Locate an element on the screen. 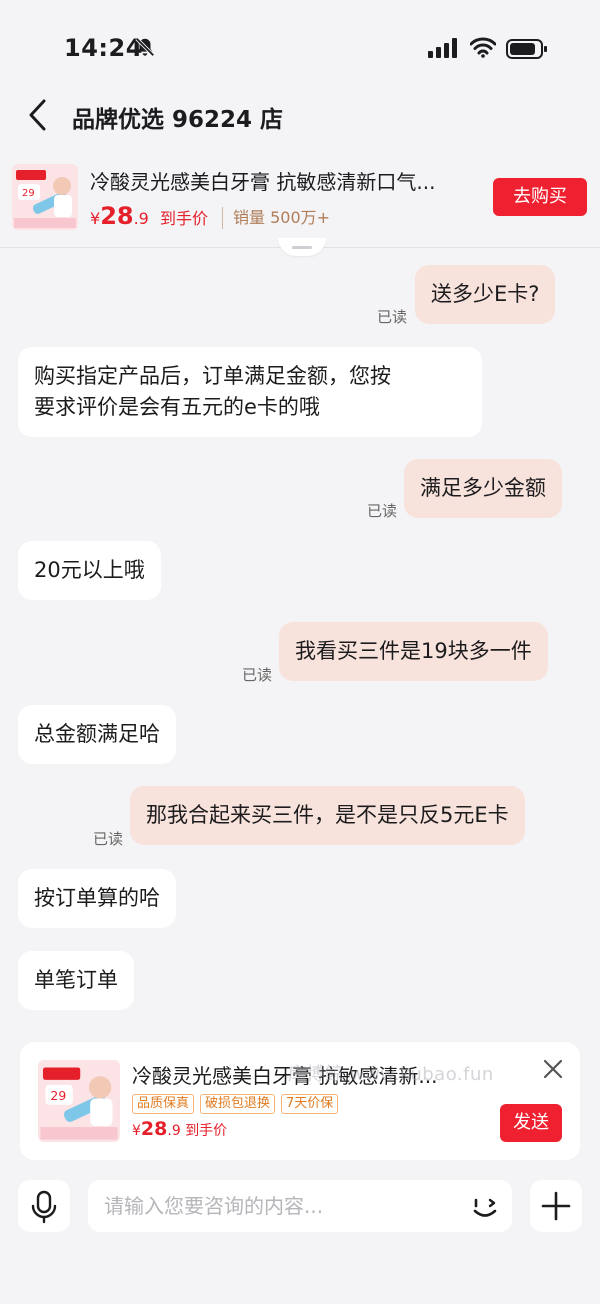  message-bubble-shop: 单笔订单 is located at coordinates (76, 980).